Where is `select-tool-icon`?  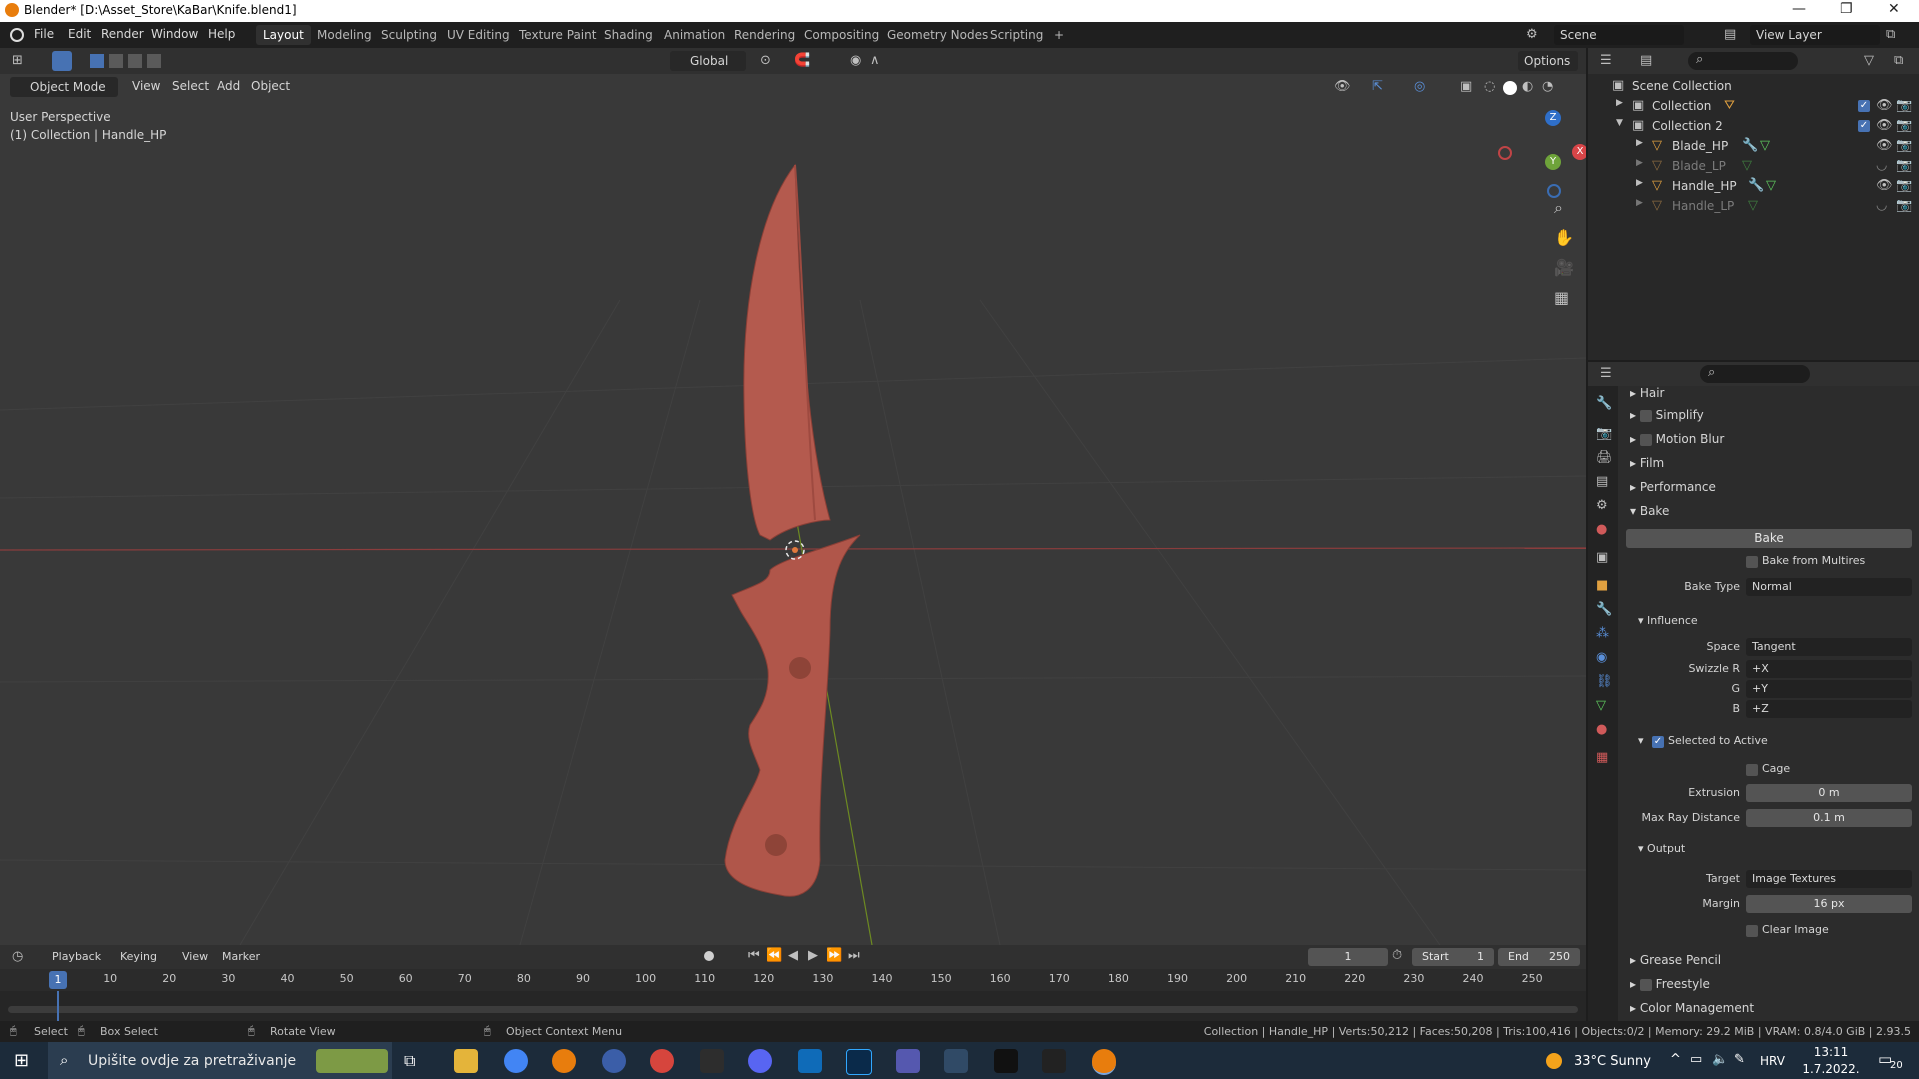
select-tool-icon is located at coordinates (62, 61).